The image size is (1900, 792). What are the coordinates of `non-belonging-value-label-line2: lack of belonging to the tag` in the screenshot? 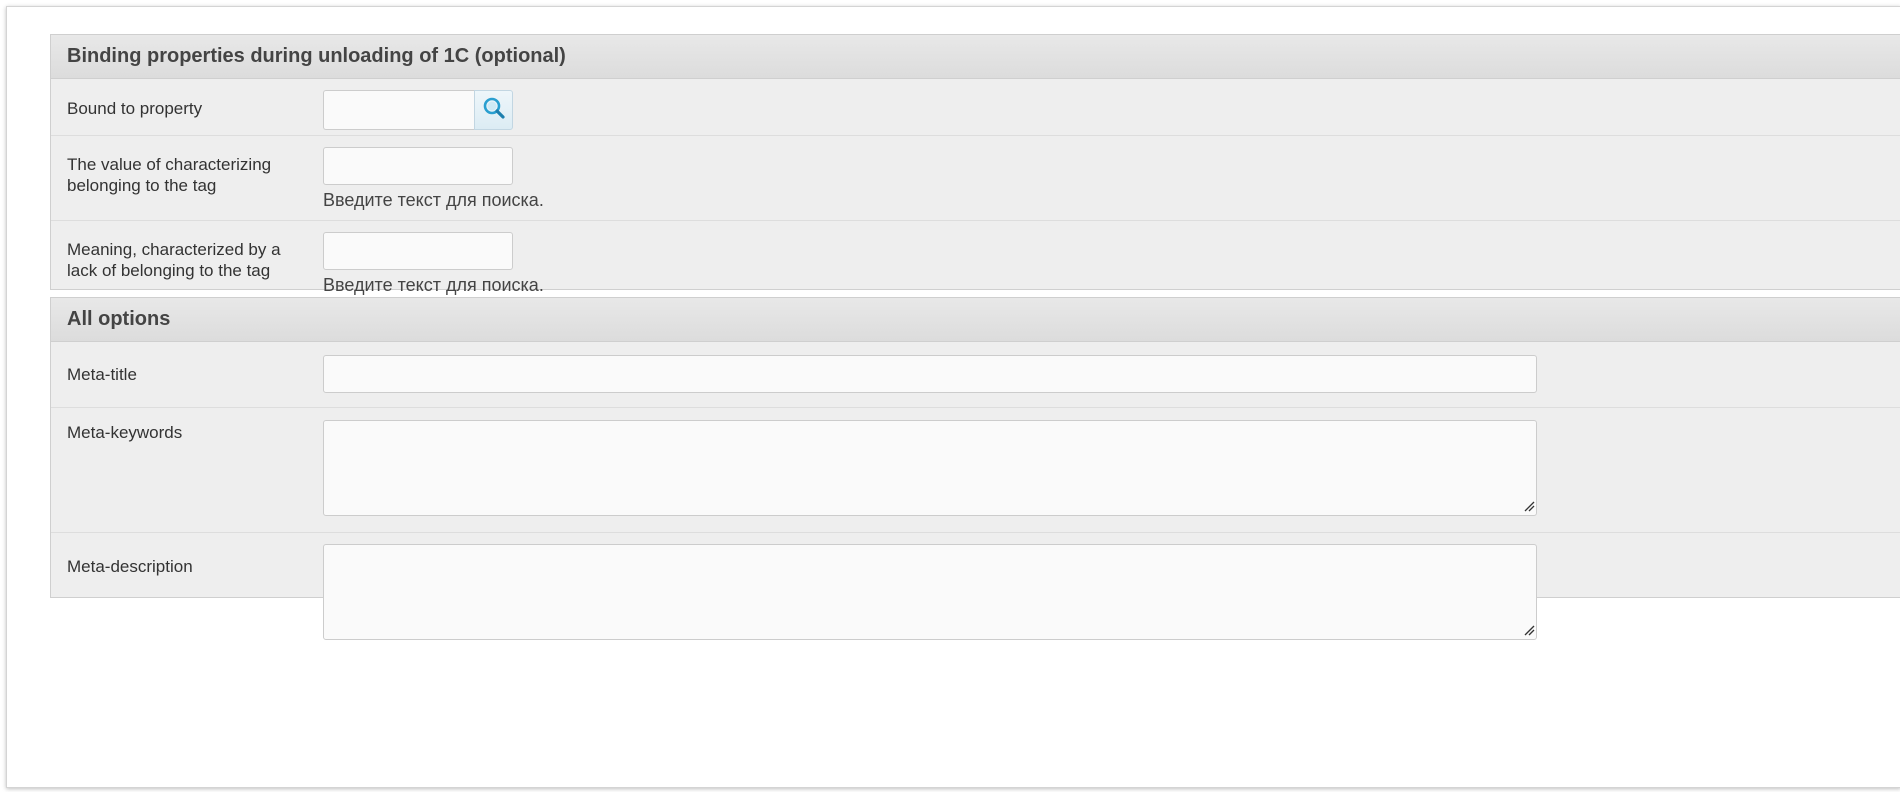 It's located at (169, 270).